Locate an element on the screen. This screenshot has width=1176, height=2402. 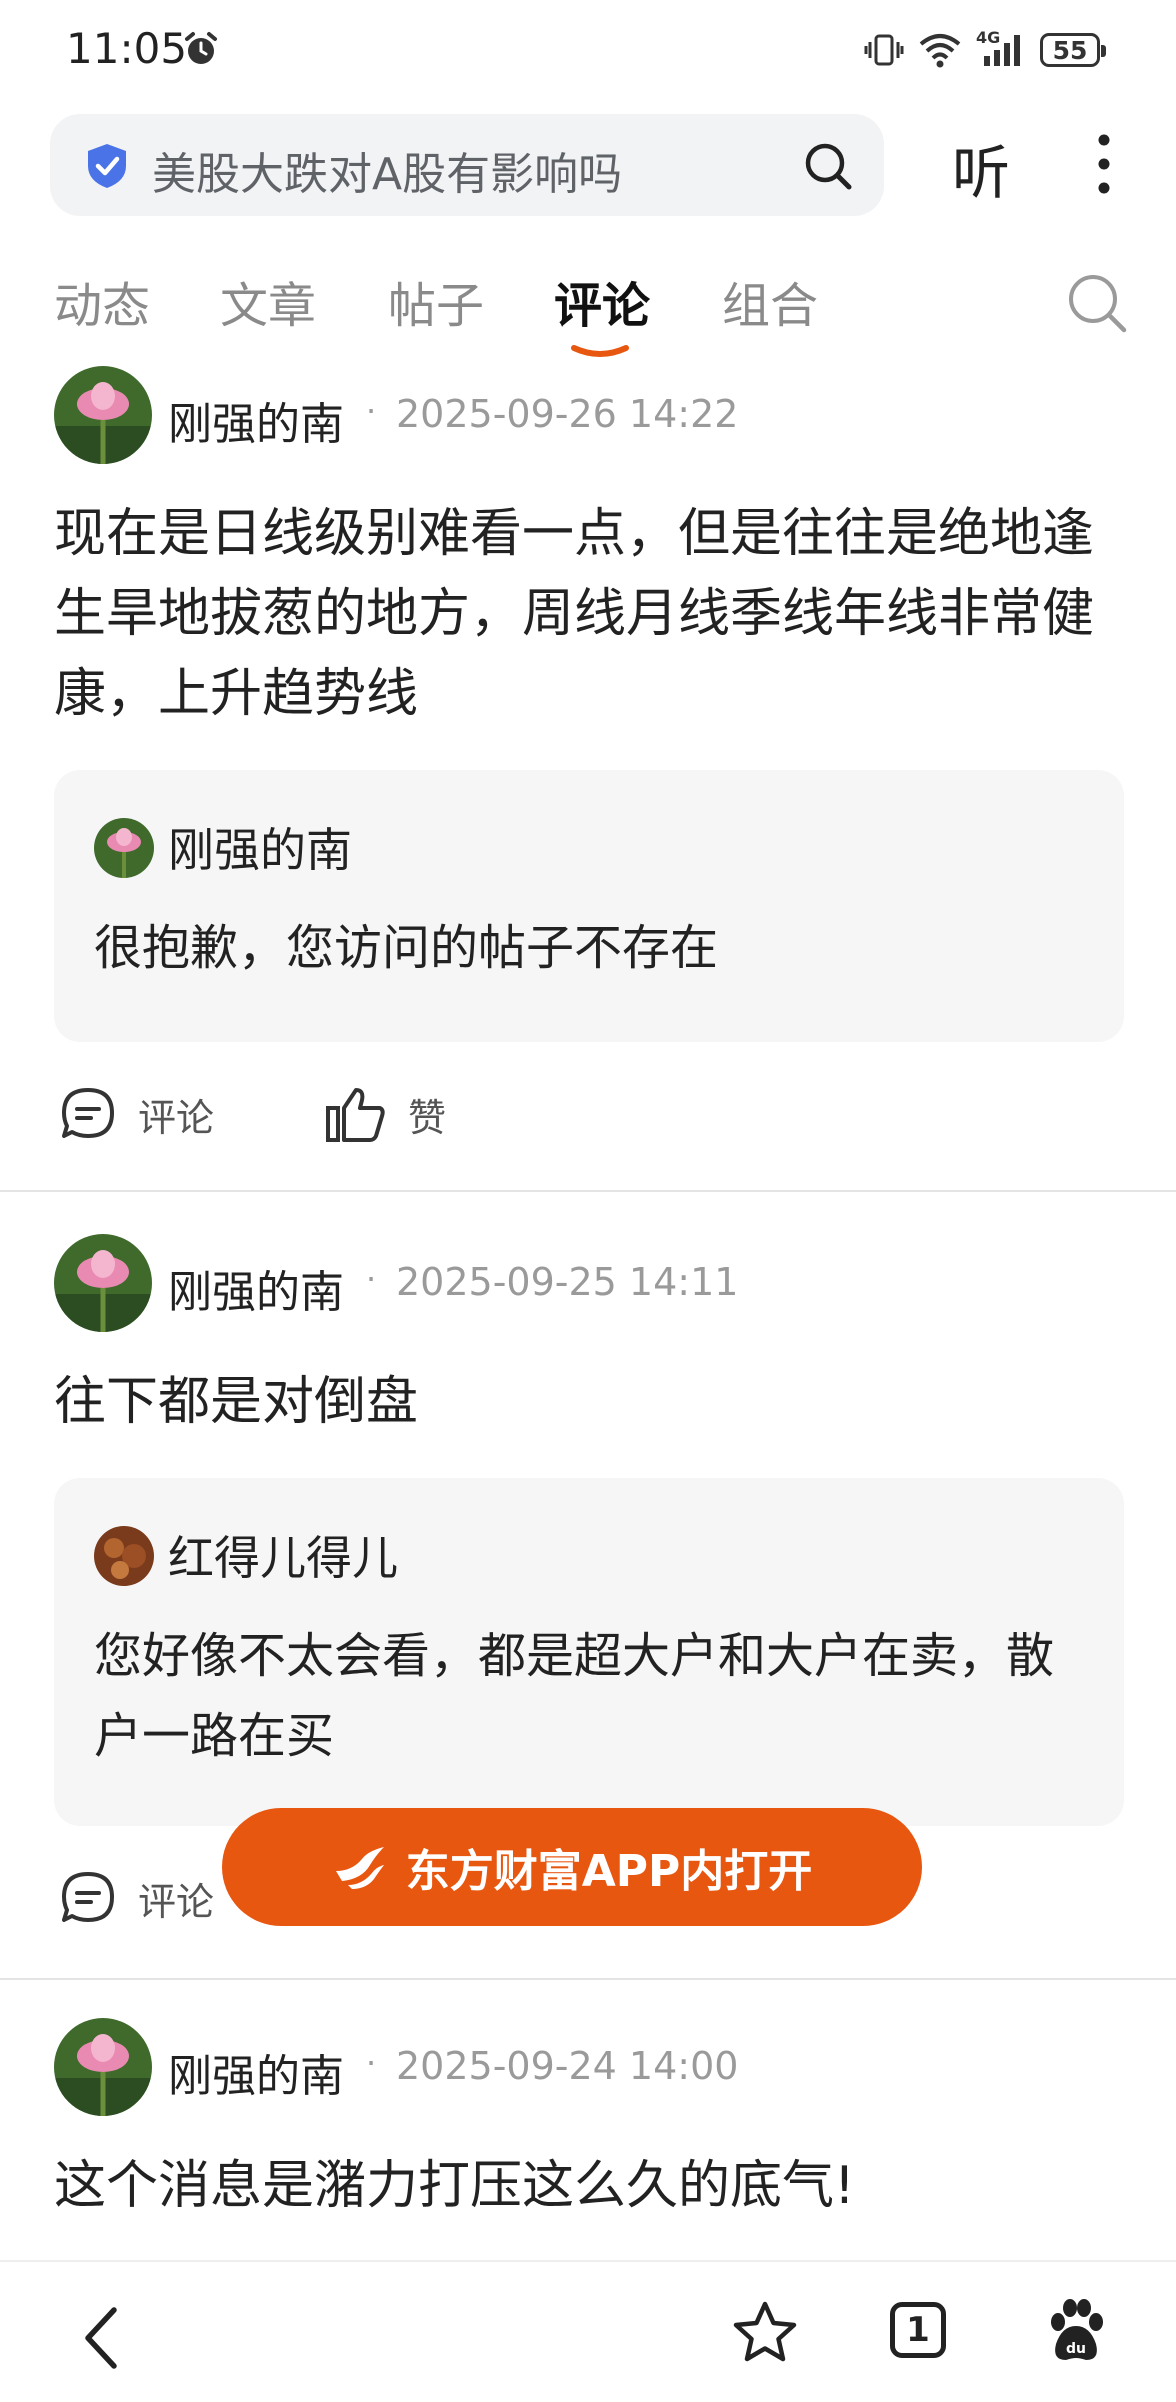
open-in-app-button: 东方财富APP内打开 is located at coordinates (572, 1867).